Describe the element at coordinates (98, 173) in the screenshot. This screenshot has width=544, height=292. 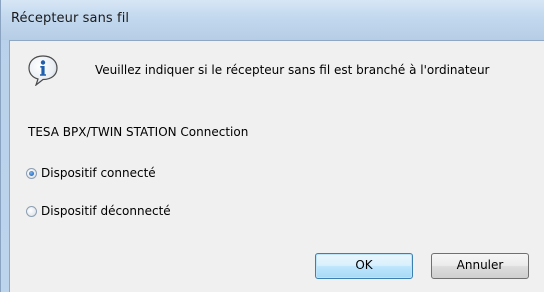
I see `radio-label-connected: Dispositif connecté` at that location.